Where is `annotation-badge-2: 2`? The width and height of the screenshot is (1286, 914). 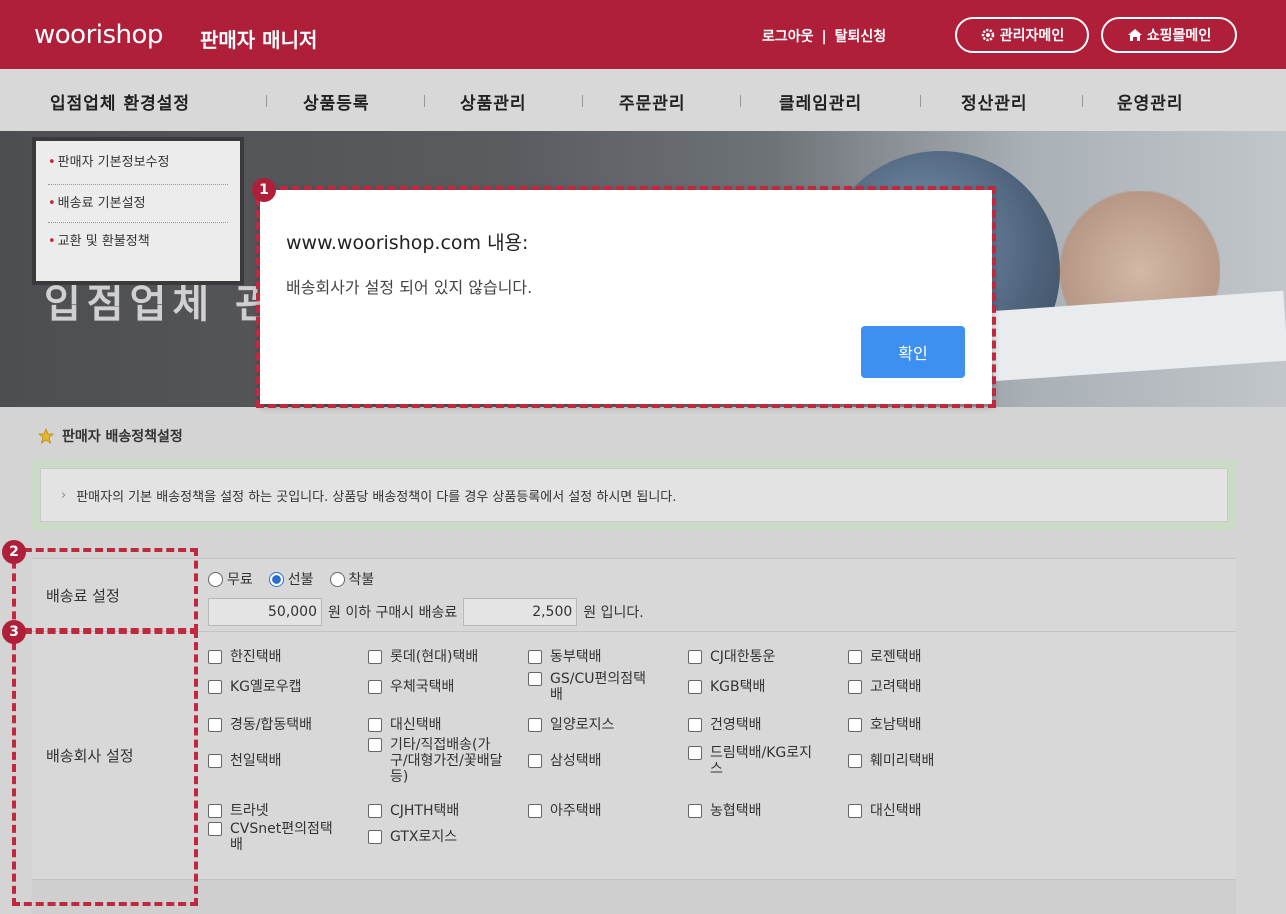 annotation-badge-2: 2 is located at coordinates (14, 552).